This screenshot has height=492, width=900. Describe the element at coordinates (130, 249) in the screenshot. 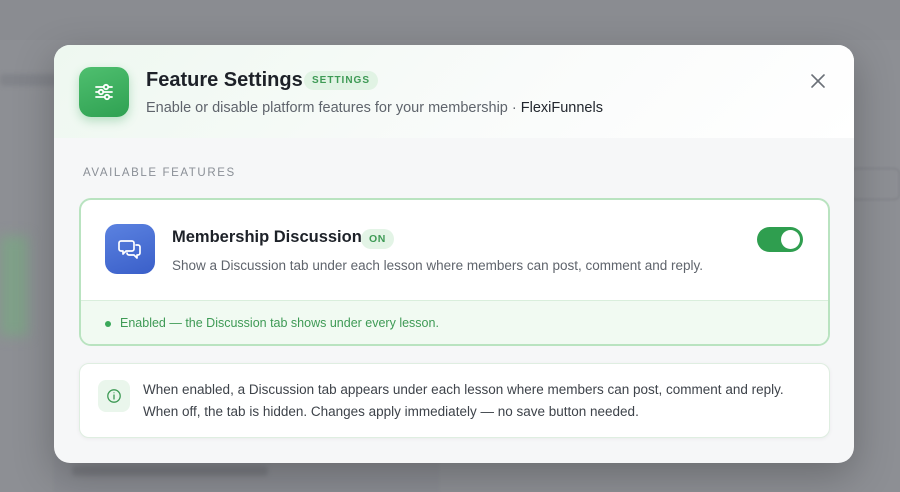

I see `chat-bubbles-icon` at that location.